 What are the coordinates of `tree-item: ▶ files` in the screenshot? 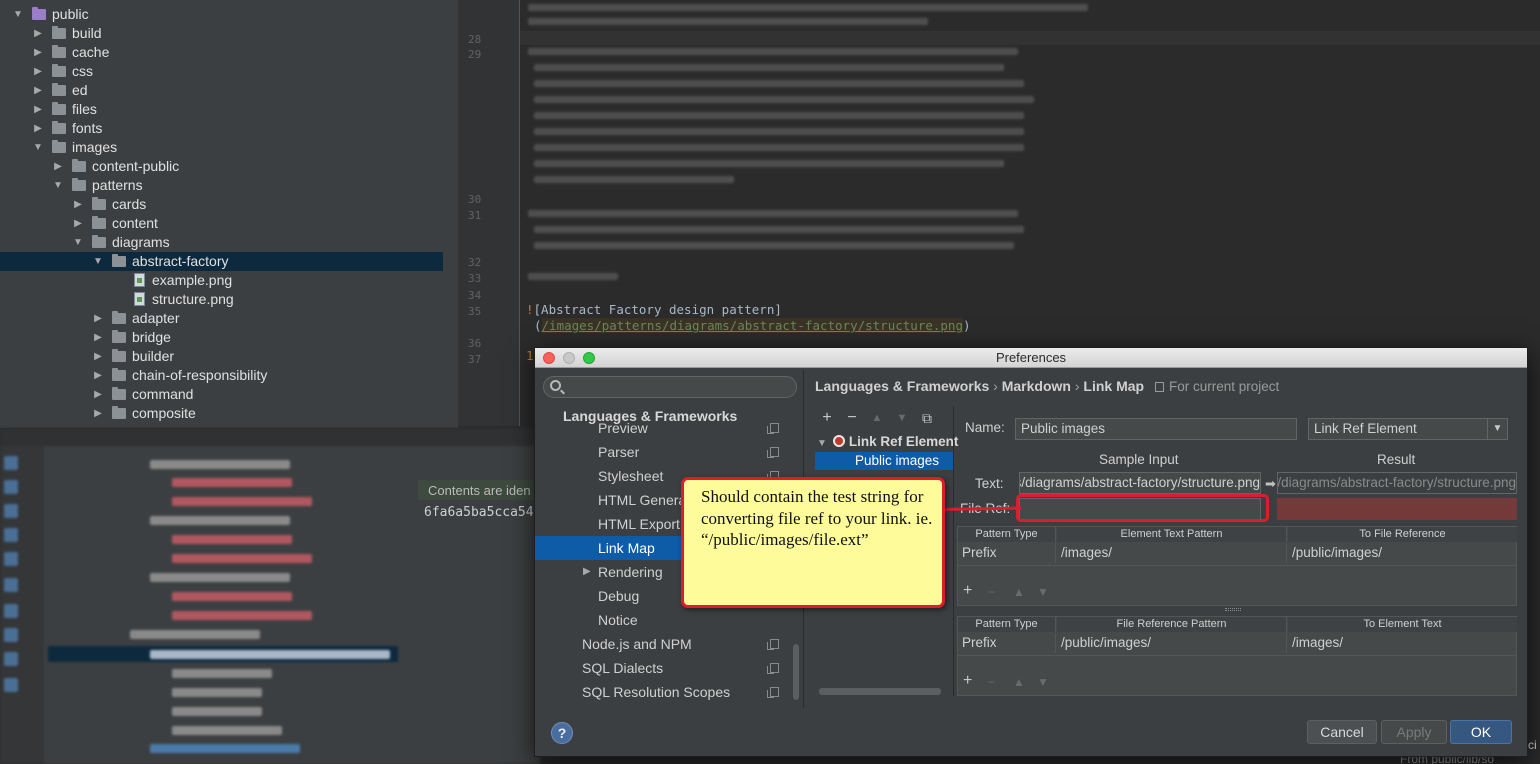 It's located at (229, 109).